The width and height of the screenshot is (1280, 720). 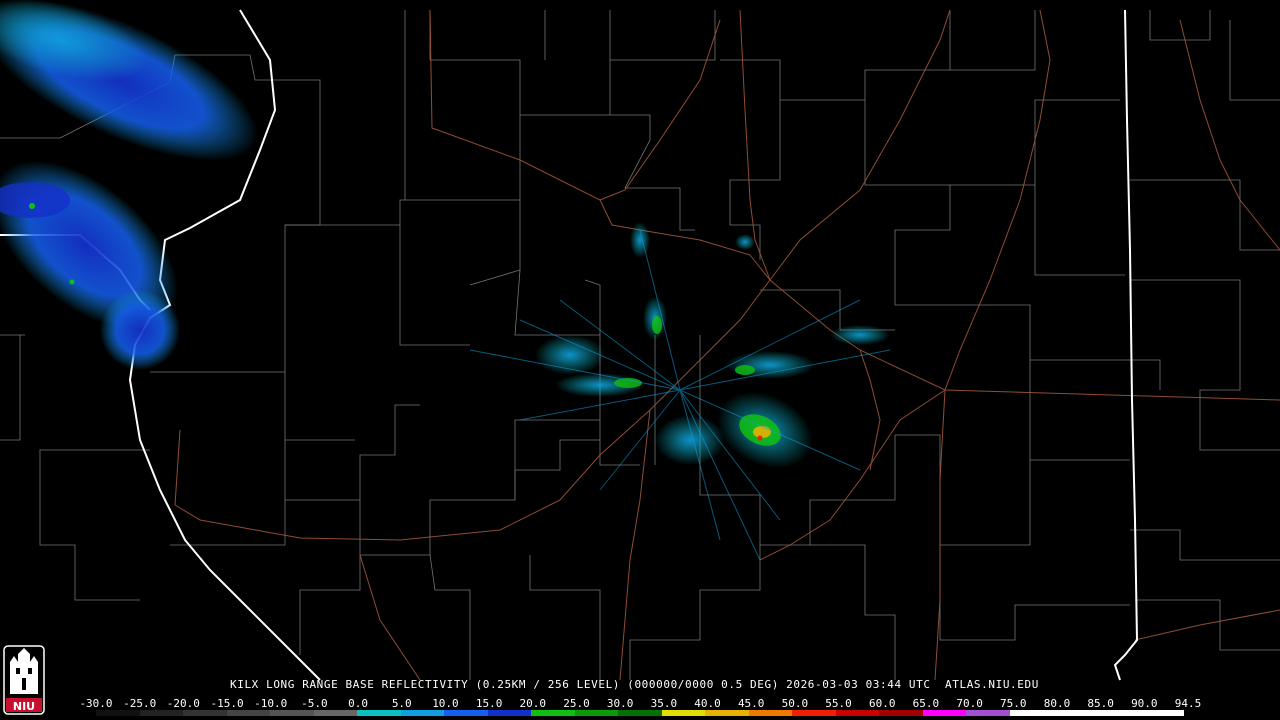 I want to click on scale-label: 65.0, so click(x=926, y=703).